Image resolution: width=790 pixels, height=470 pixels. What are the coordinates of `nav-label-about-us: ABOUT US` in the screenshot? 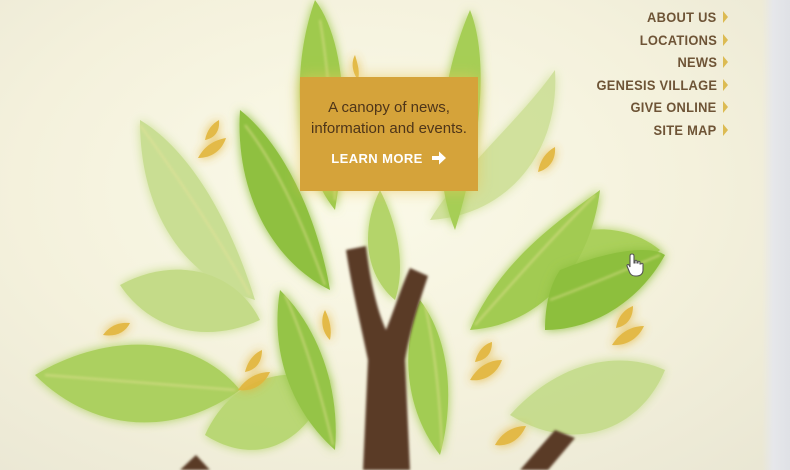 It's located at (682, 17).